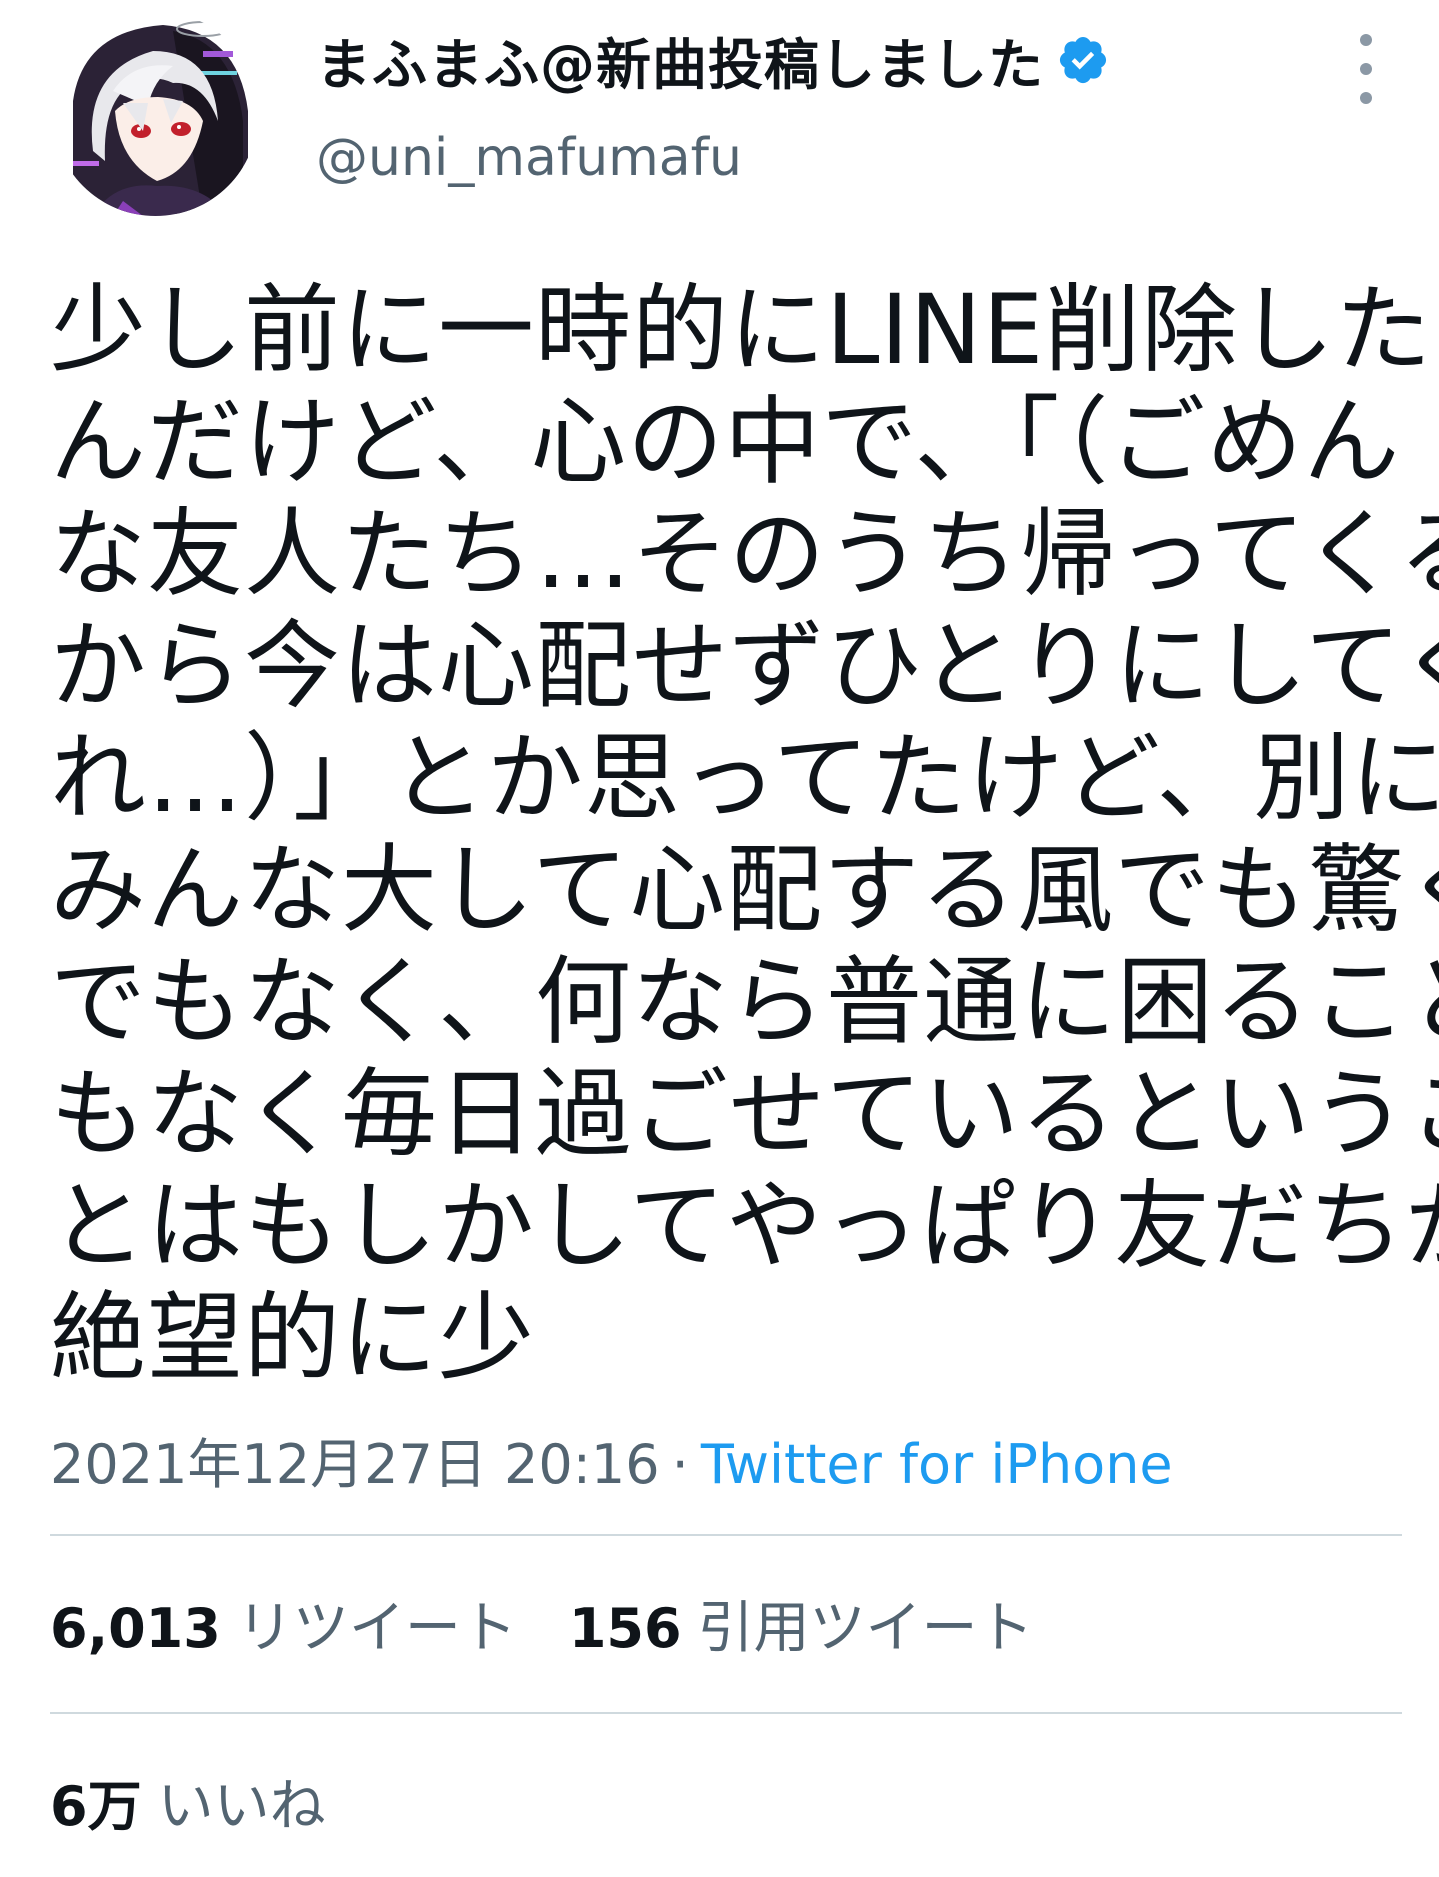  I want to click on like-label: いいね, so click(241, 1806).